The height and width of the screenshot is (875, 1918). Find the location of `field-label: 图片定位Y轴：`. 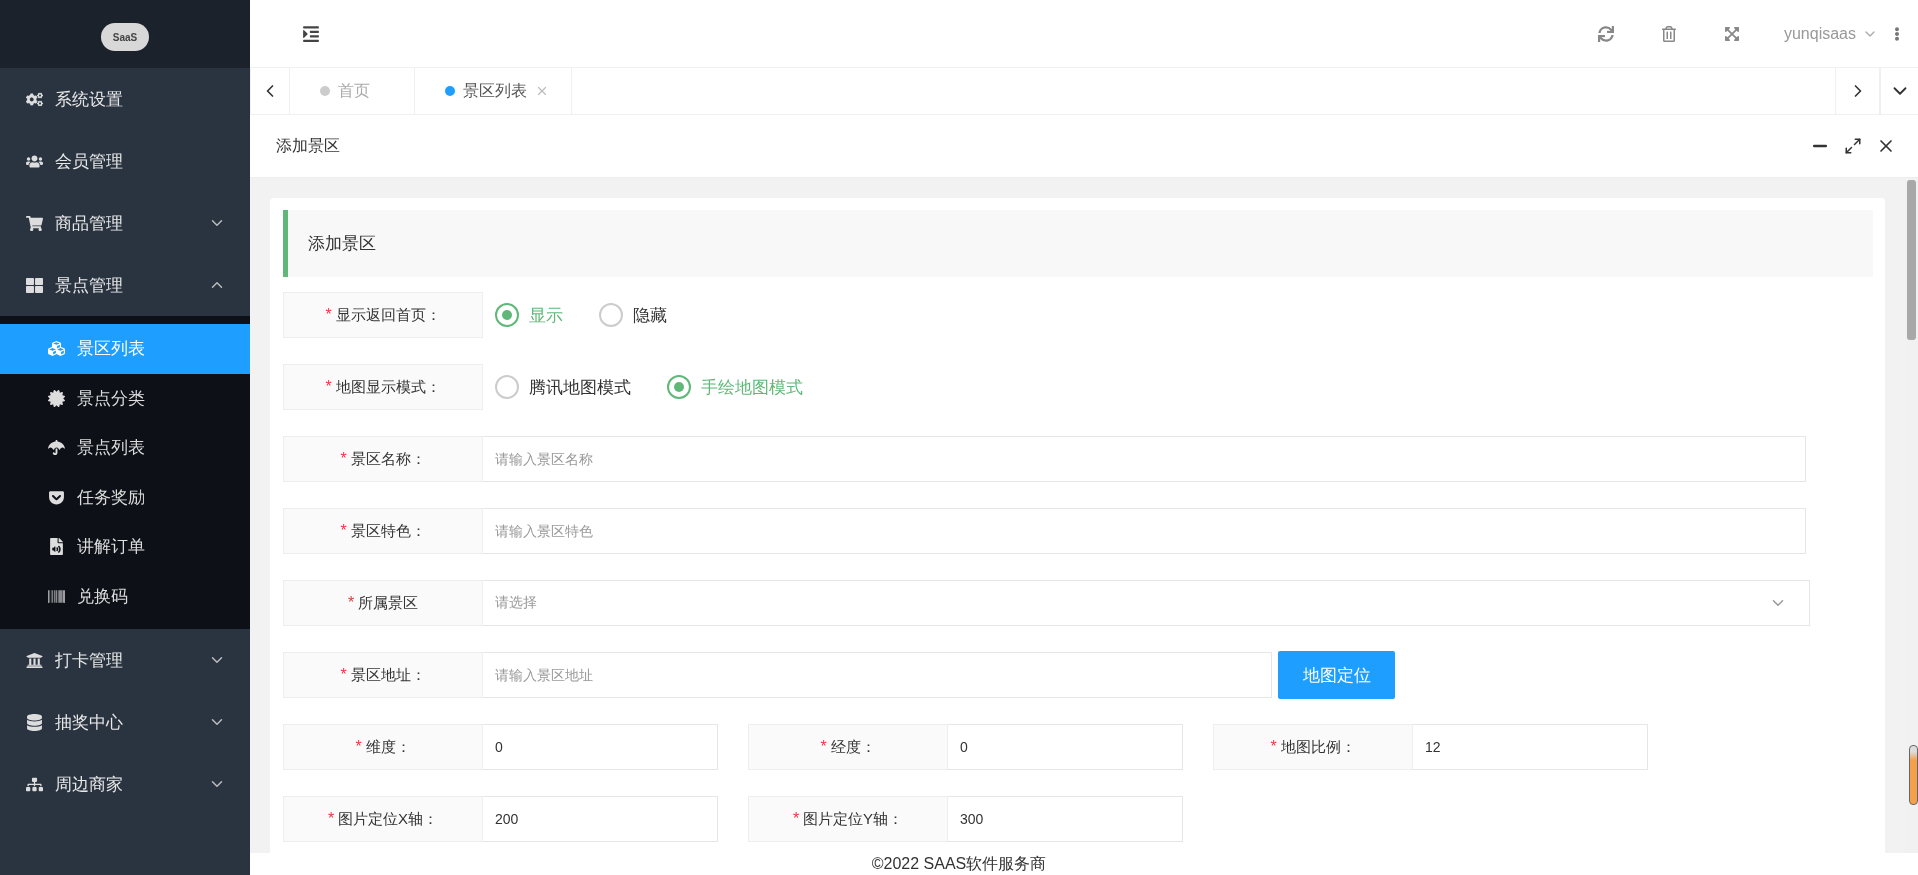

field-label: 图片定位Y轴： is located at coordinates (853, 819).